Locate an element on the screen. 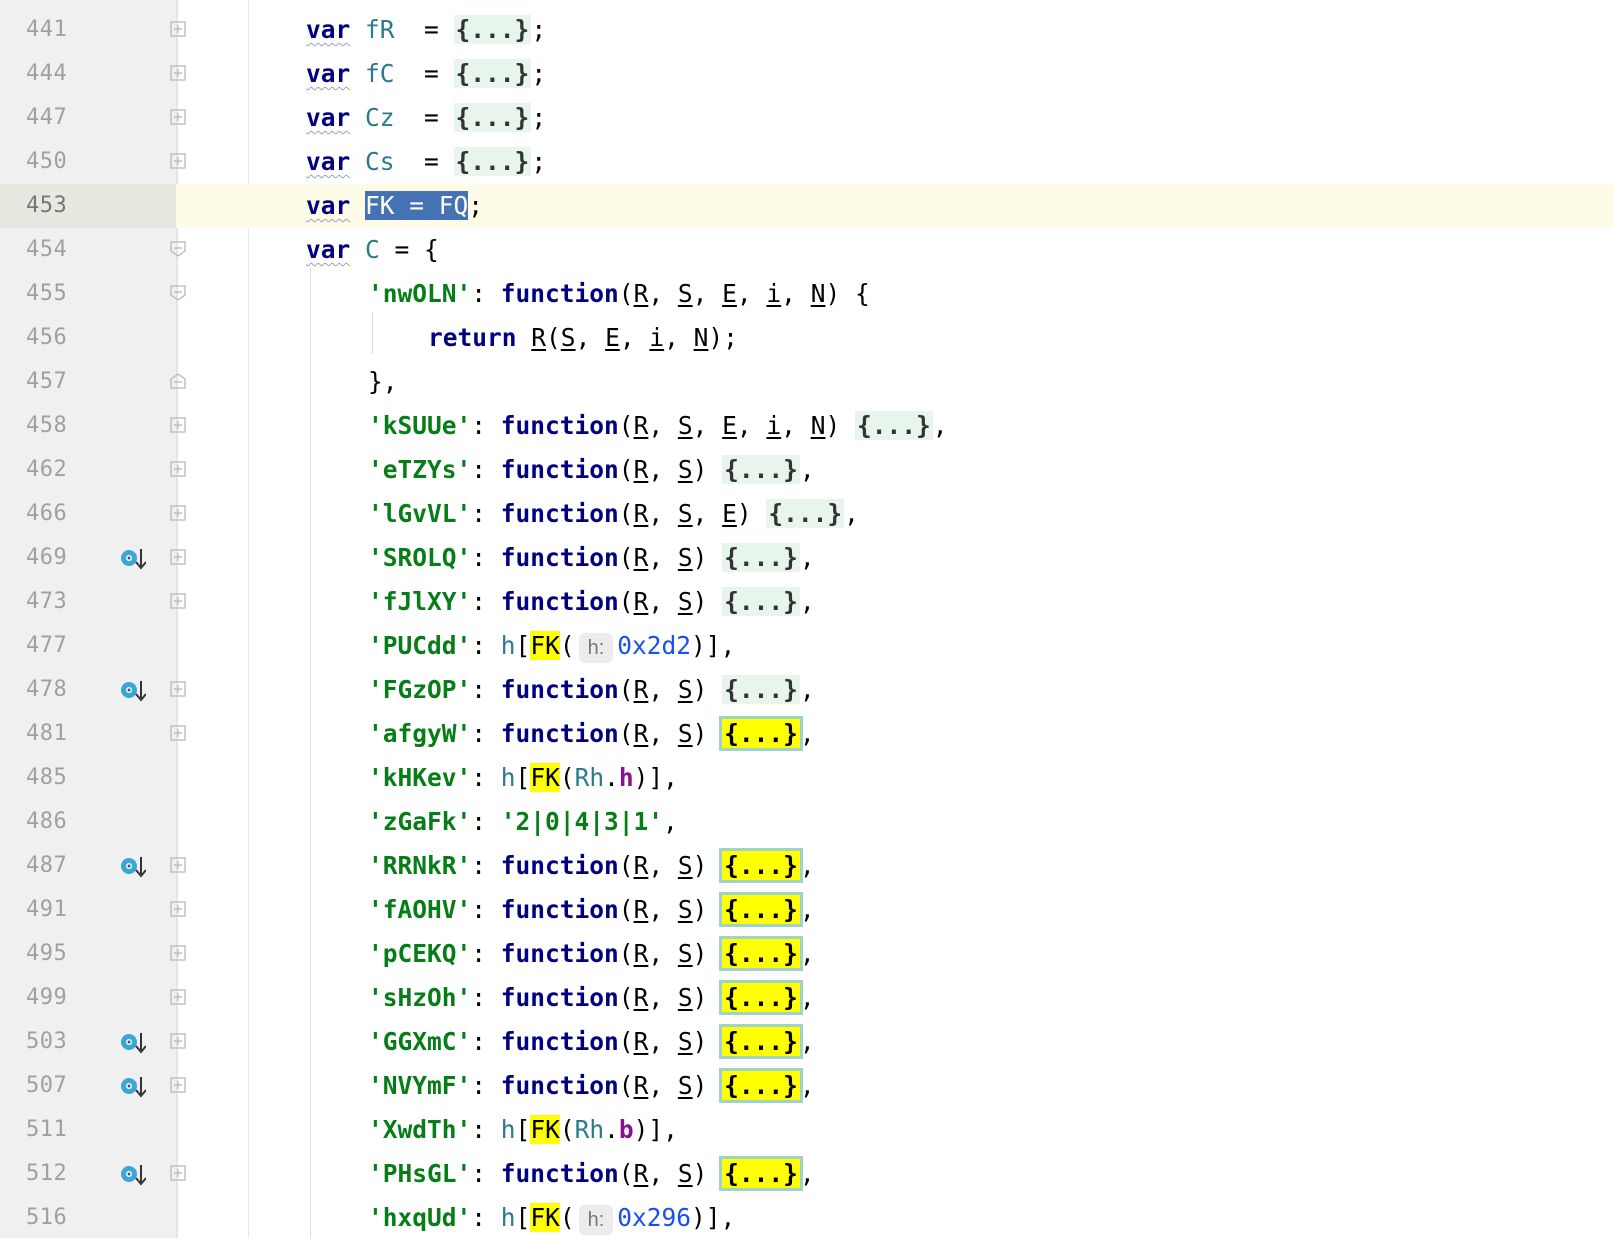  line-number-cell: 473 is located at coordinates (93, 602).